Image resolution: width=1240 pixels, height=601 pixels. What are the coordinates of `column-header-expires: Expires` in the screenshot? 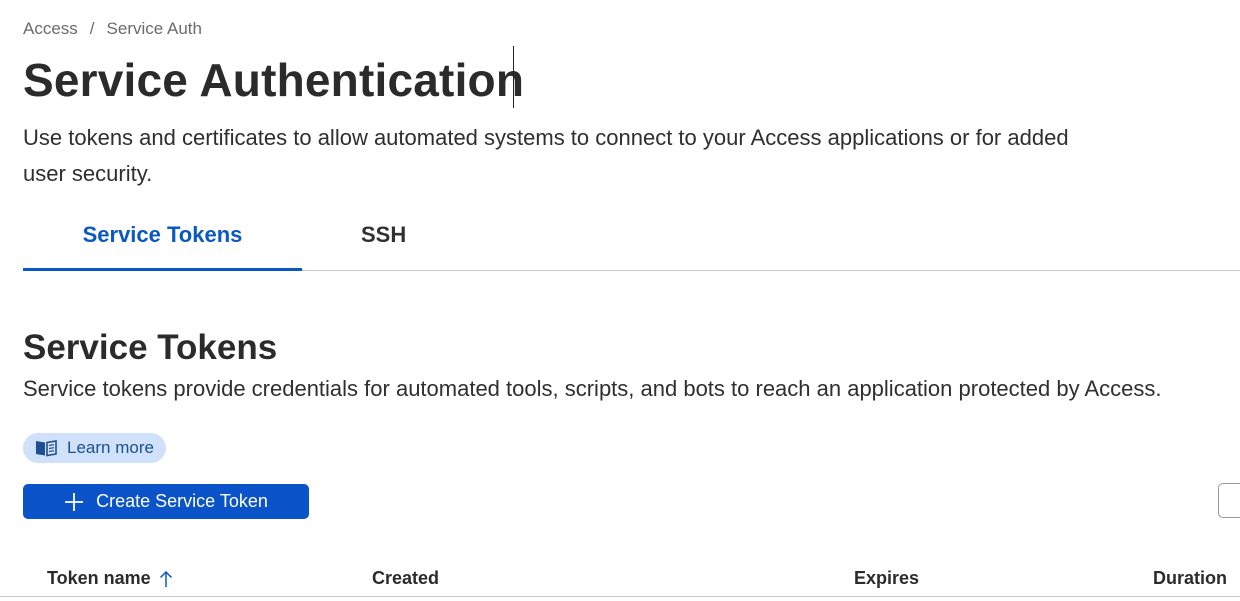 It's located at (886, 578).